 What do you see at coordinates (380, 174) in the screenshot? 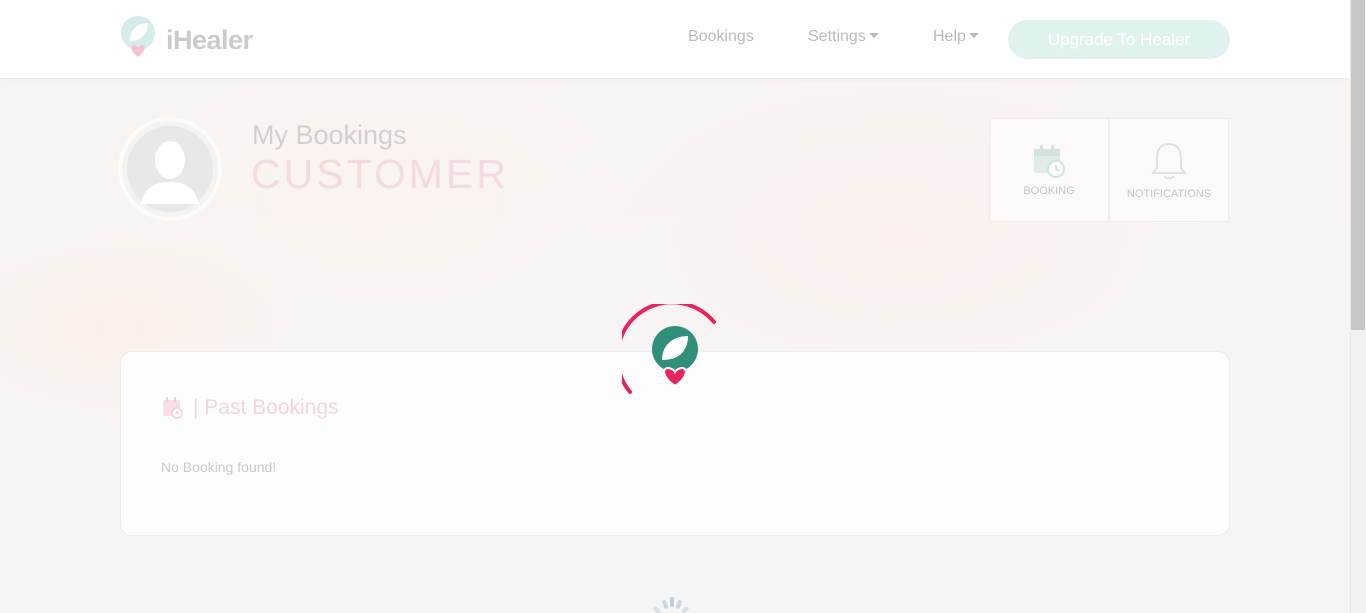
I see `page-title: CUSTOMER` at bounding box center [380, 174].